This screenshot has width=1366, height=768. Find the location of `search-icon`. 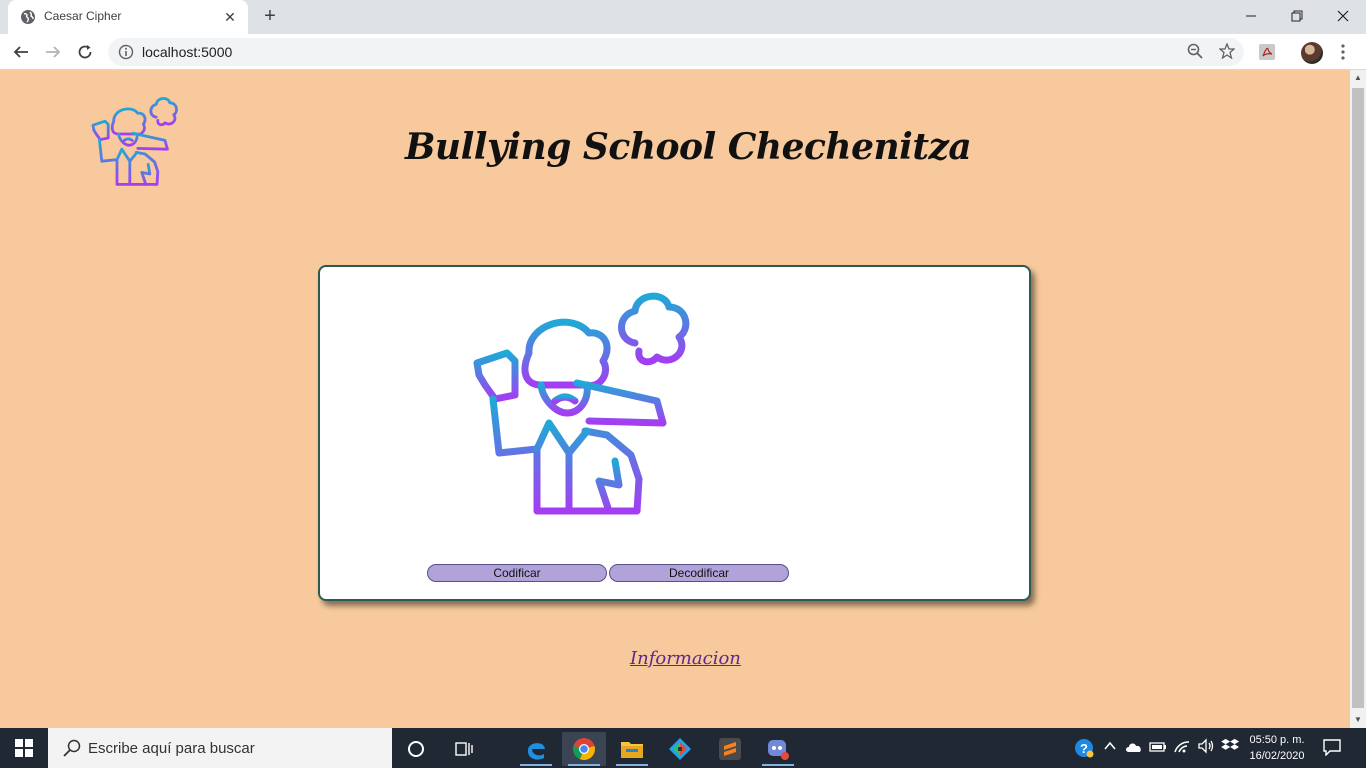

search-icon is located at coordinates (72, 748).